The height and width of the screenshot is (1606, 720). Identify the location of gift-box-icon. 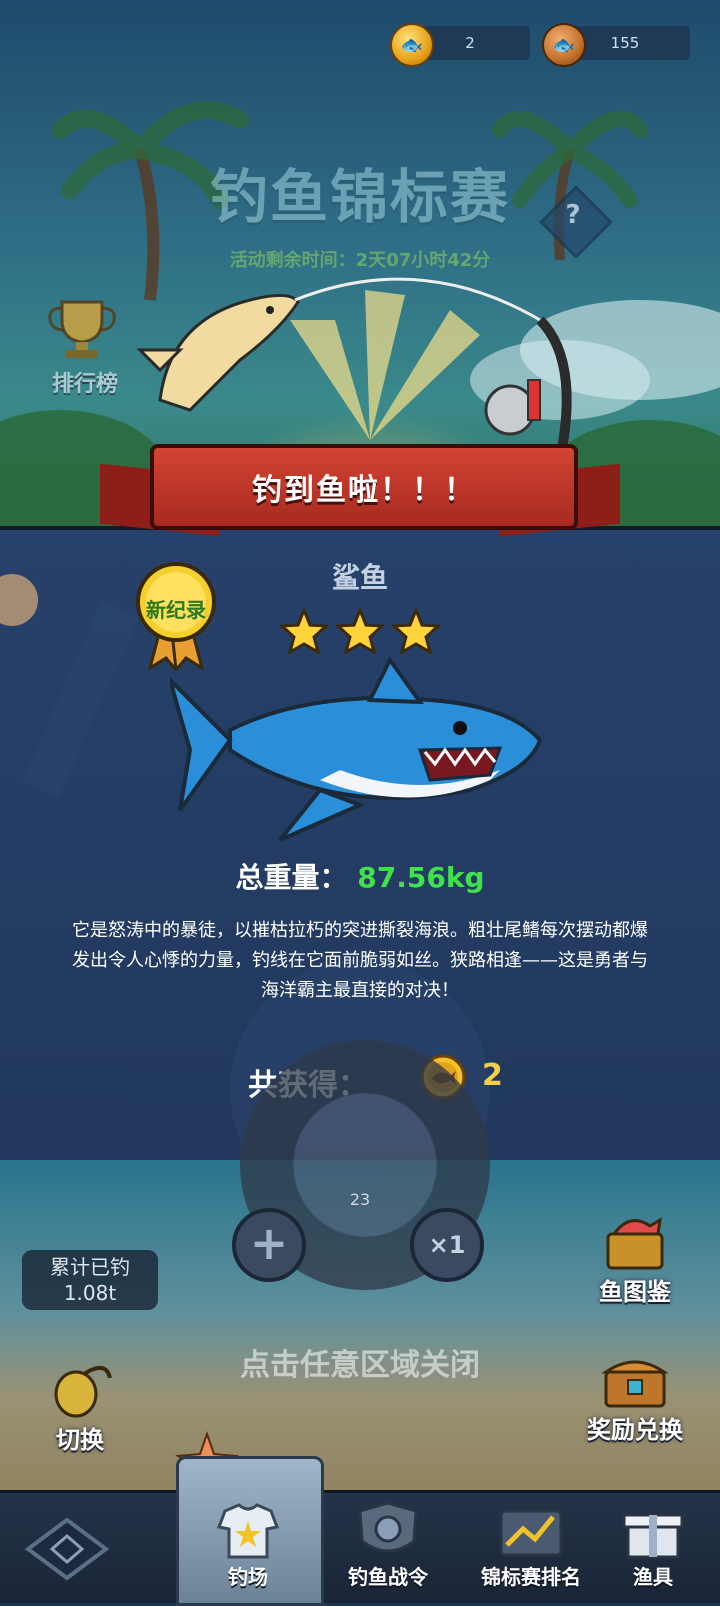
(653, 1536).